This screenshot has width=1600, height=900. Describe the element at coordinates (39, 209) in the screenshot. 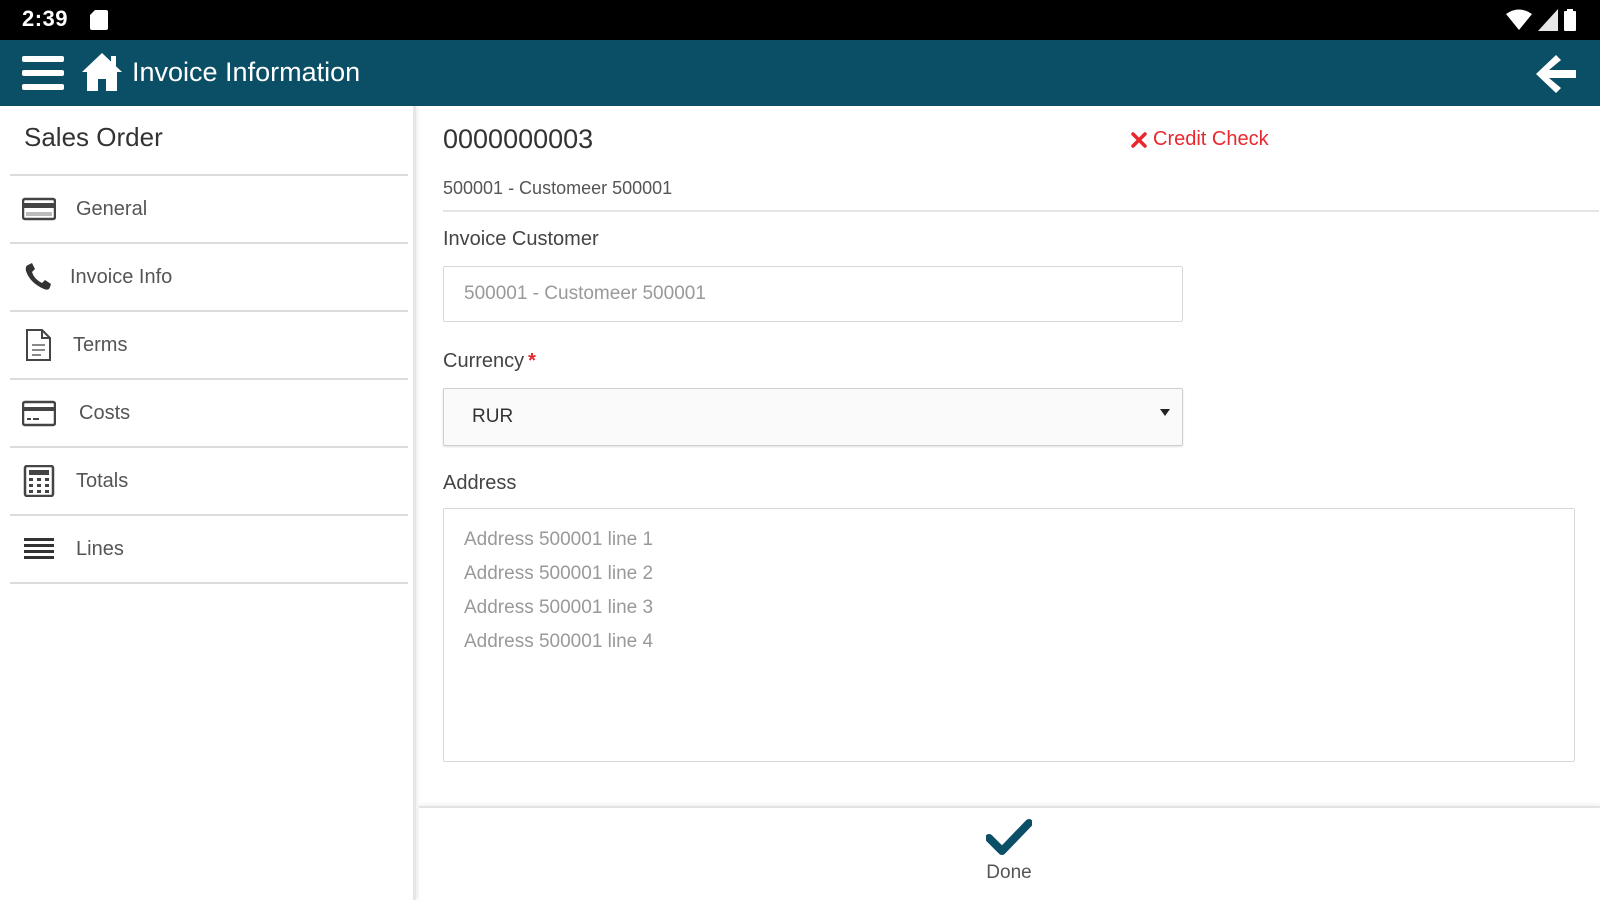

I see `card-icon` at that location.